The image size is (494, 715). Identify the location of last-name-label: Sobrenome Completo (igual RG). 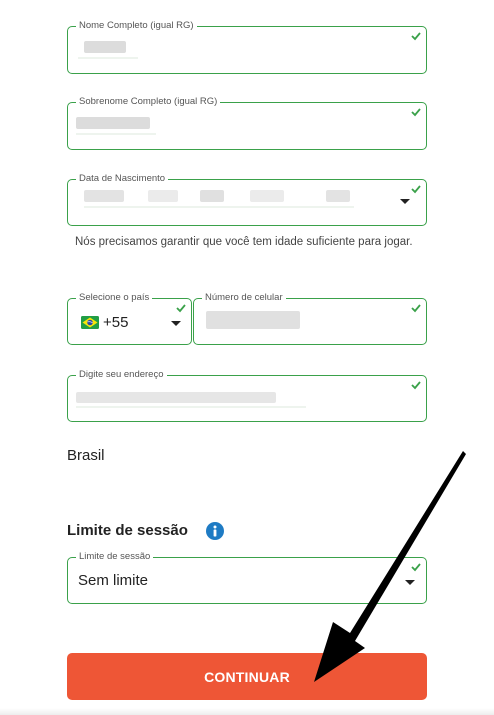
(148, 102).